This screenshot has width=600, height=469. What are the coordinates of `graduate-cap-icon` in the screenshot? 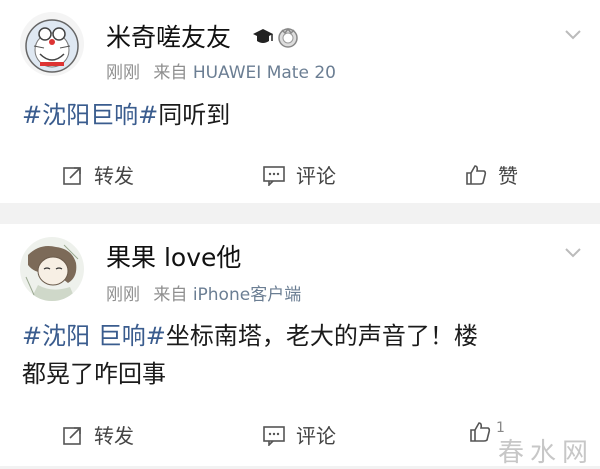 It's located at (263, 39).